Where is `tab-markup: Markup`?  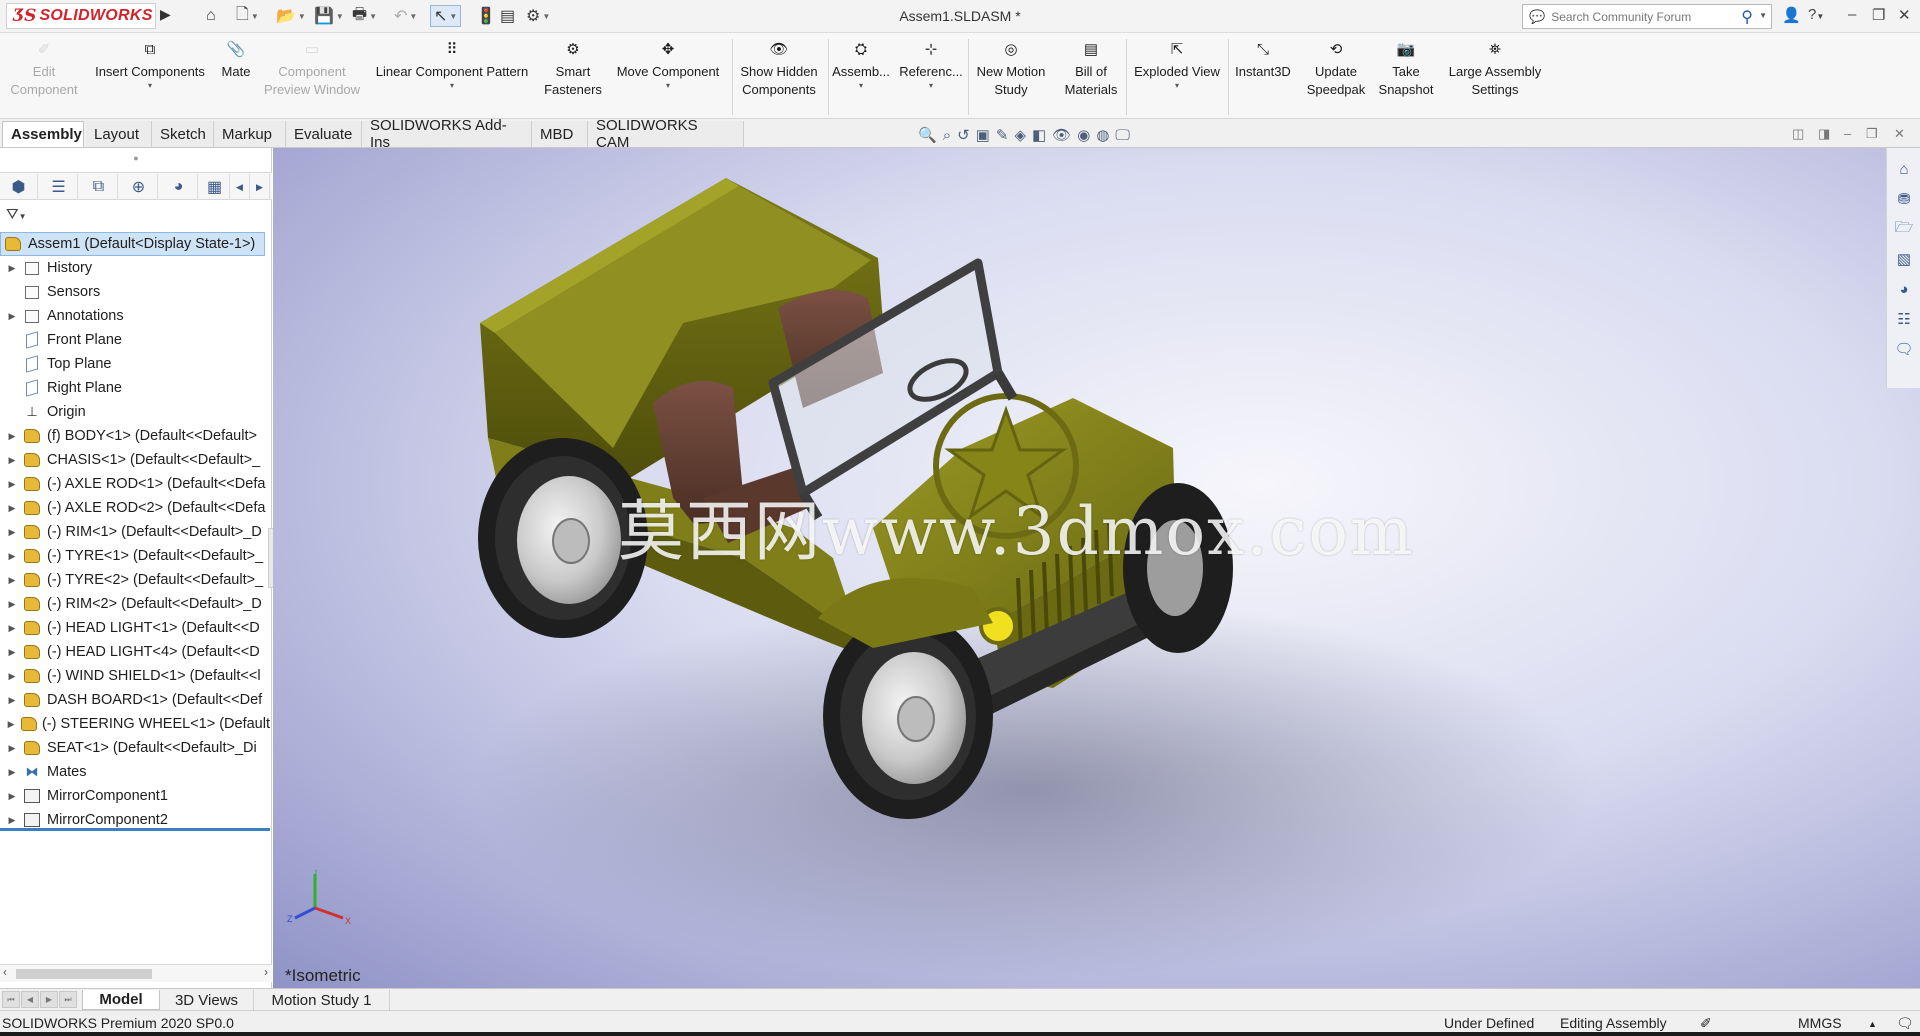 tab-markup: Markup is located at coordinates (250, 134).